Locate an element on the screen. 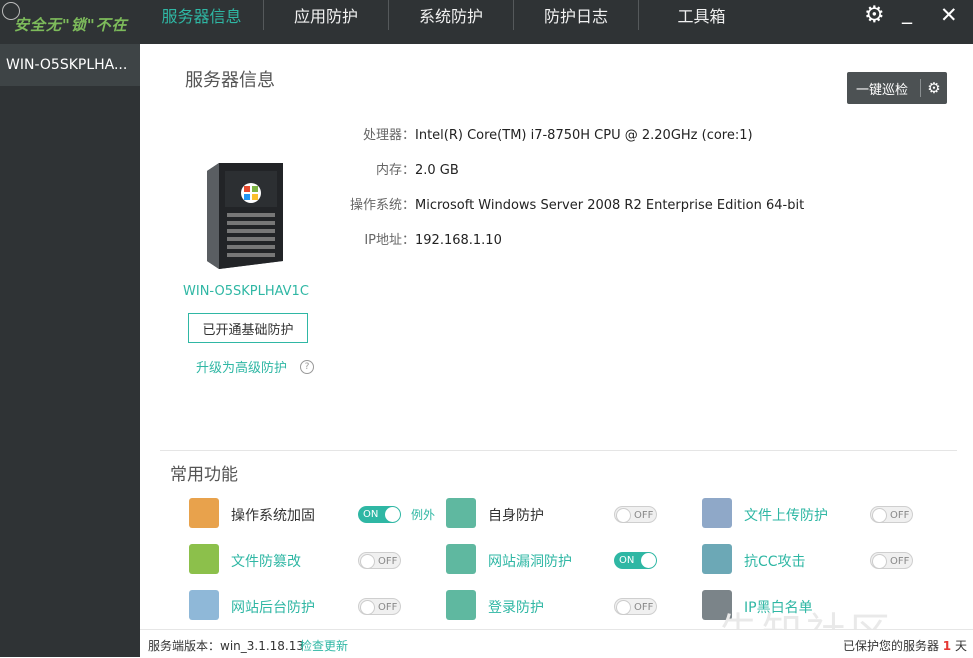  close-icon: ✕ is located at coordinates (949, 15).